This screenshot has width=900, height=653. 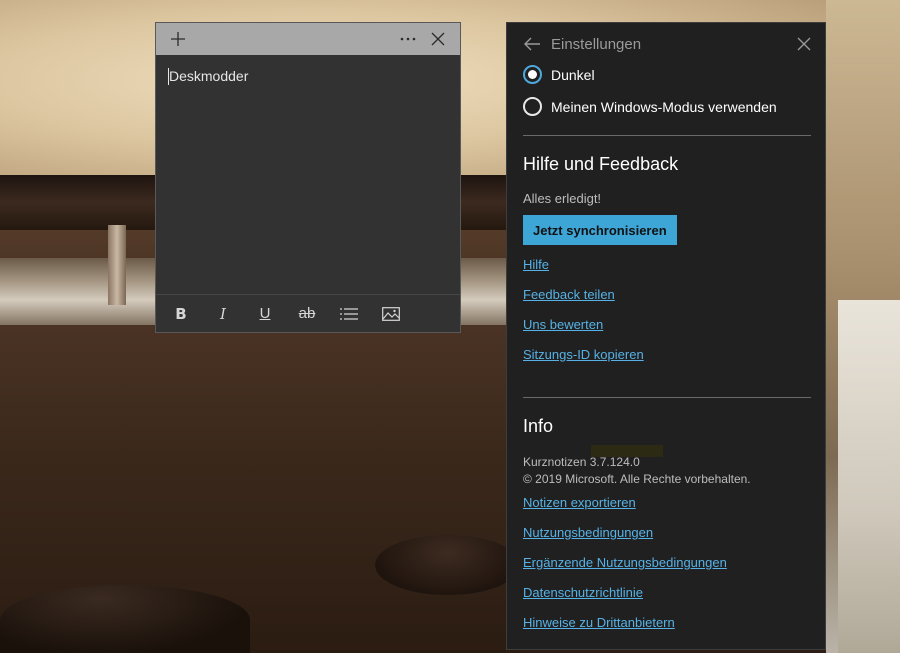 I want to click on copy-session-id-link: Sitzungs-ID kopieren, so click(x=583, y=354).